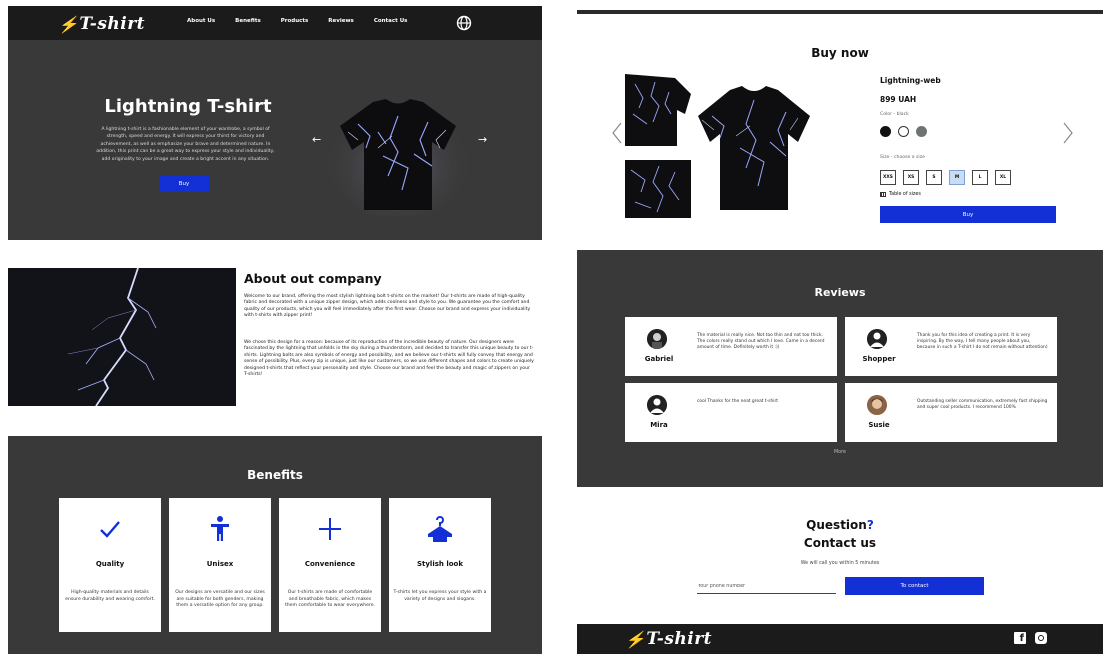 This screenshot has height=654, width=1103. What do you see at coordinates (894, 114) in the screenshot?
I see `color-label: Color - black` at bounding box center [894, 114].